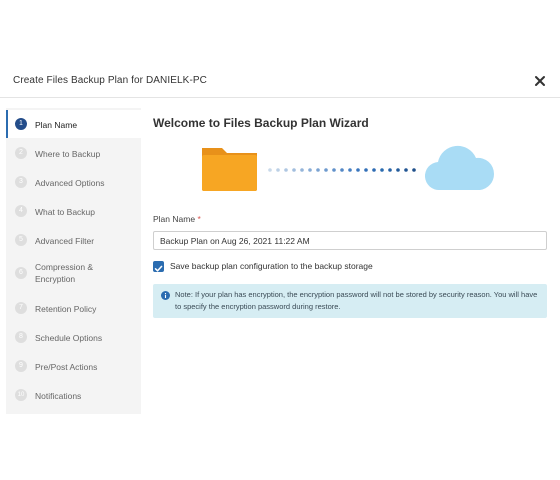 The width and height of the screenshot is (560, 480). I want to click on backup-illustration, so click(348, 168).